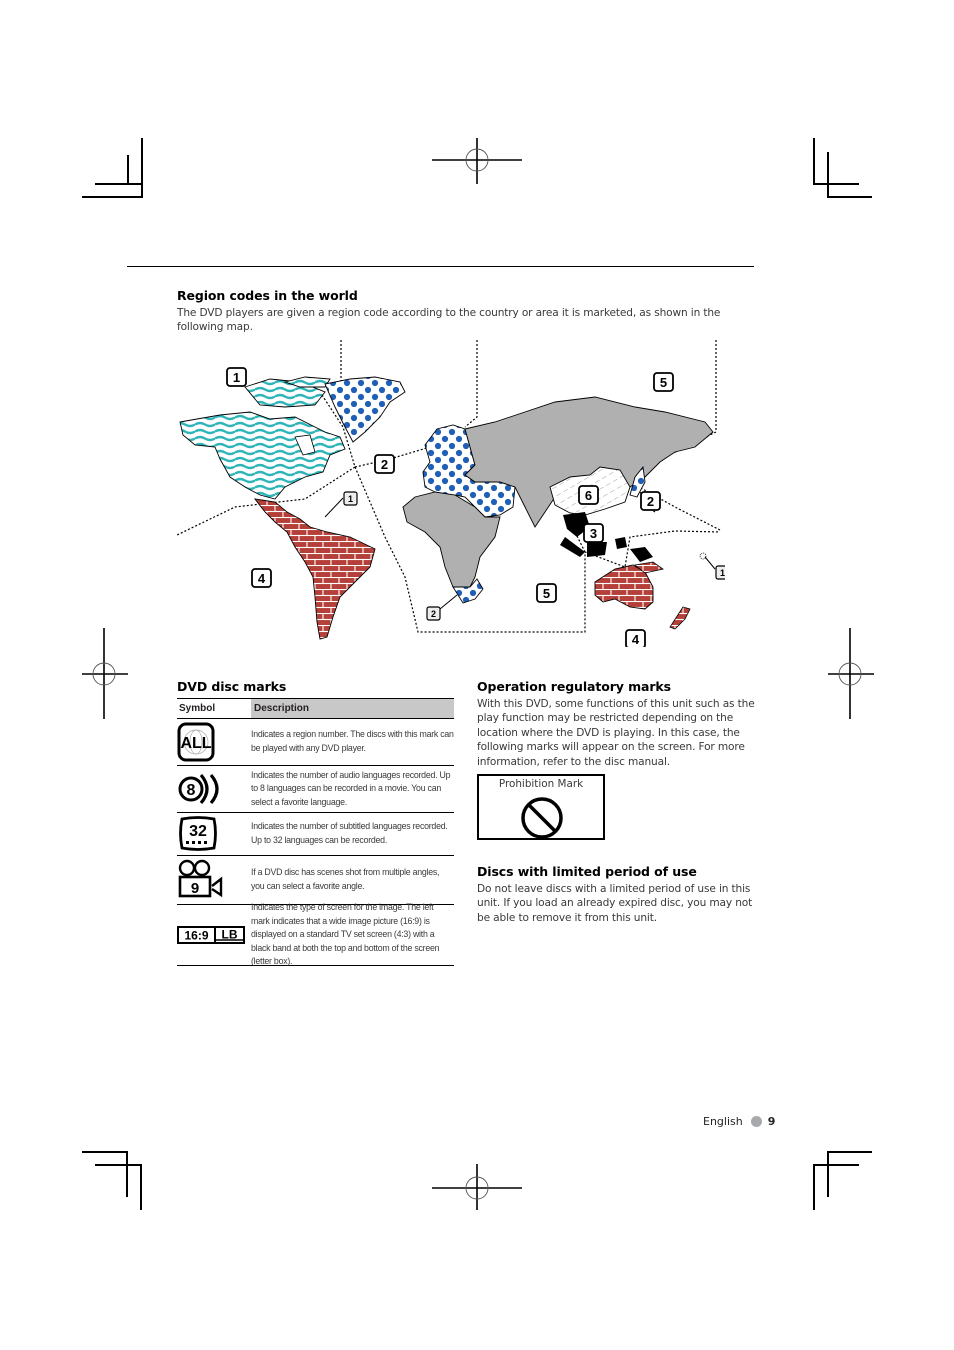  I want to click on prohibition-mark-label: Prohibition Mark, so click(541, 784).